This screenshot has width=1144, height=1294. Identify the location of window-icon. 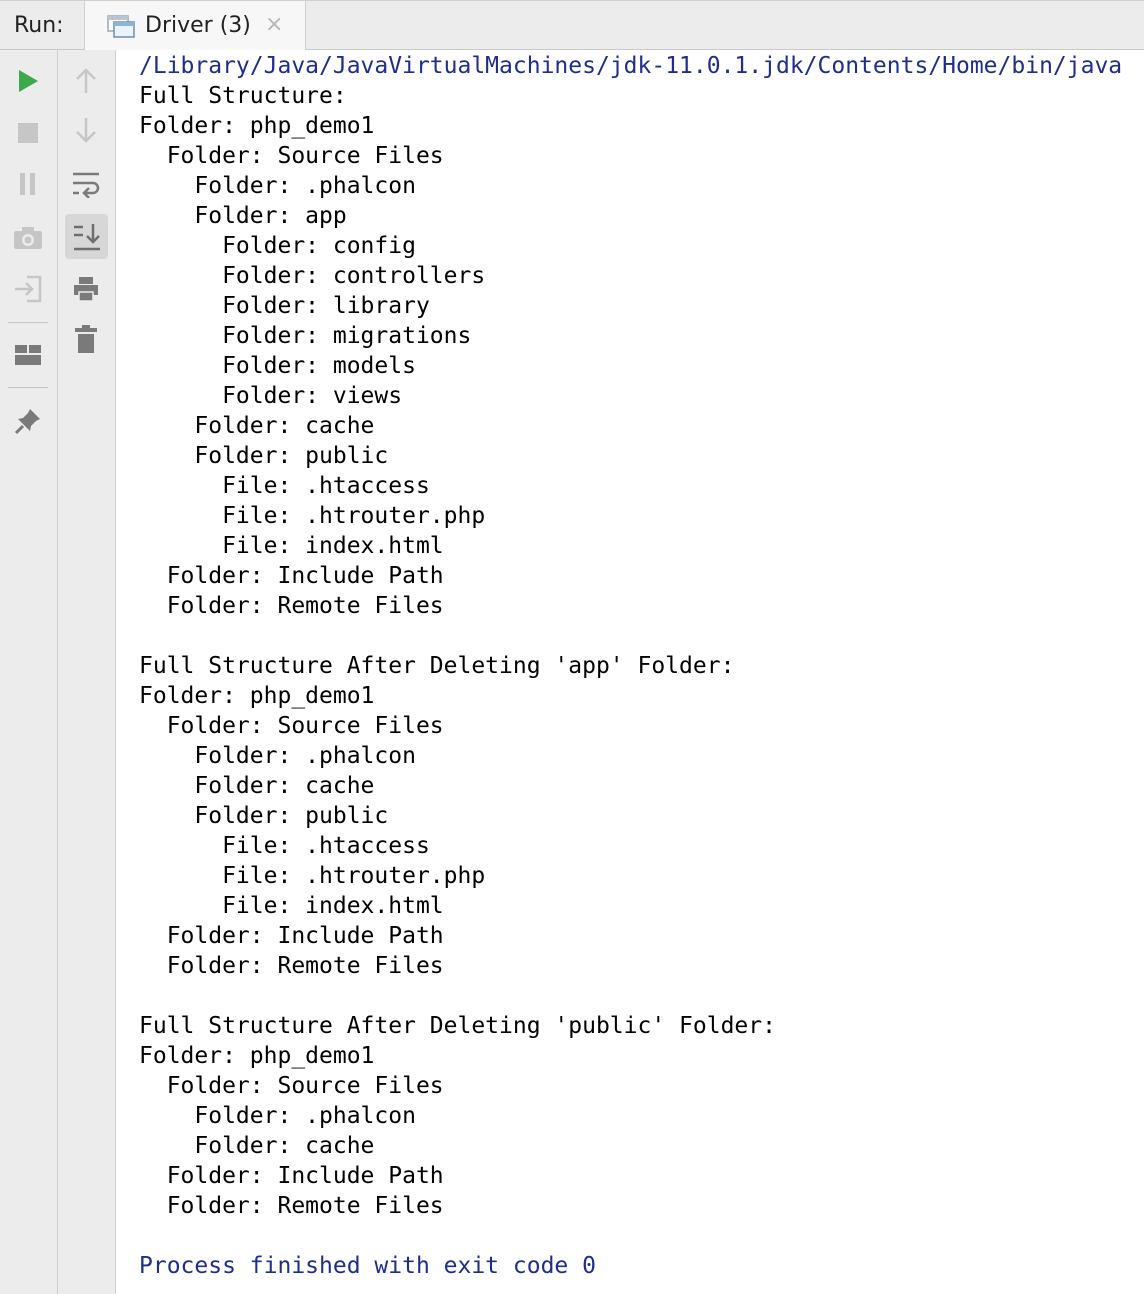
(121, 26).